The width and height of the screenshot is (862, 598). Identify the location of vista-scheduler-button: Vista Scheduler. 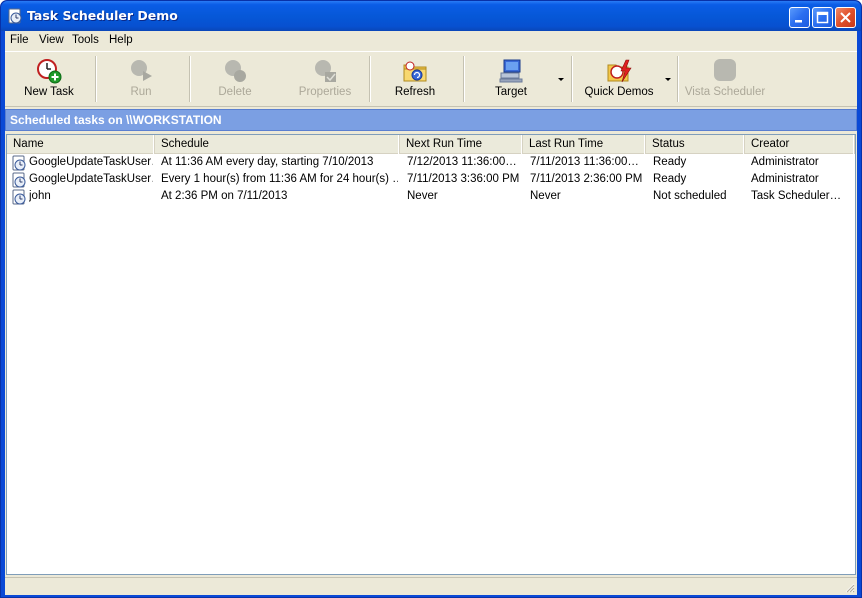
(725, 79).